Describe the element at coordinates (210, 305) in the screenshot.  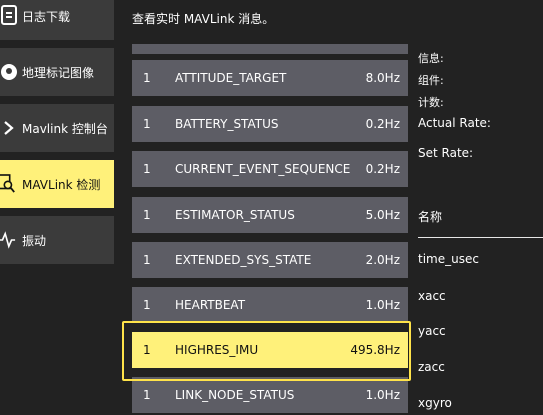
I see `message-name: HEARTBEAT` at that location.